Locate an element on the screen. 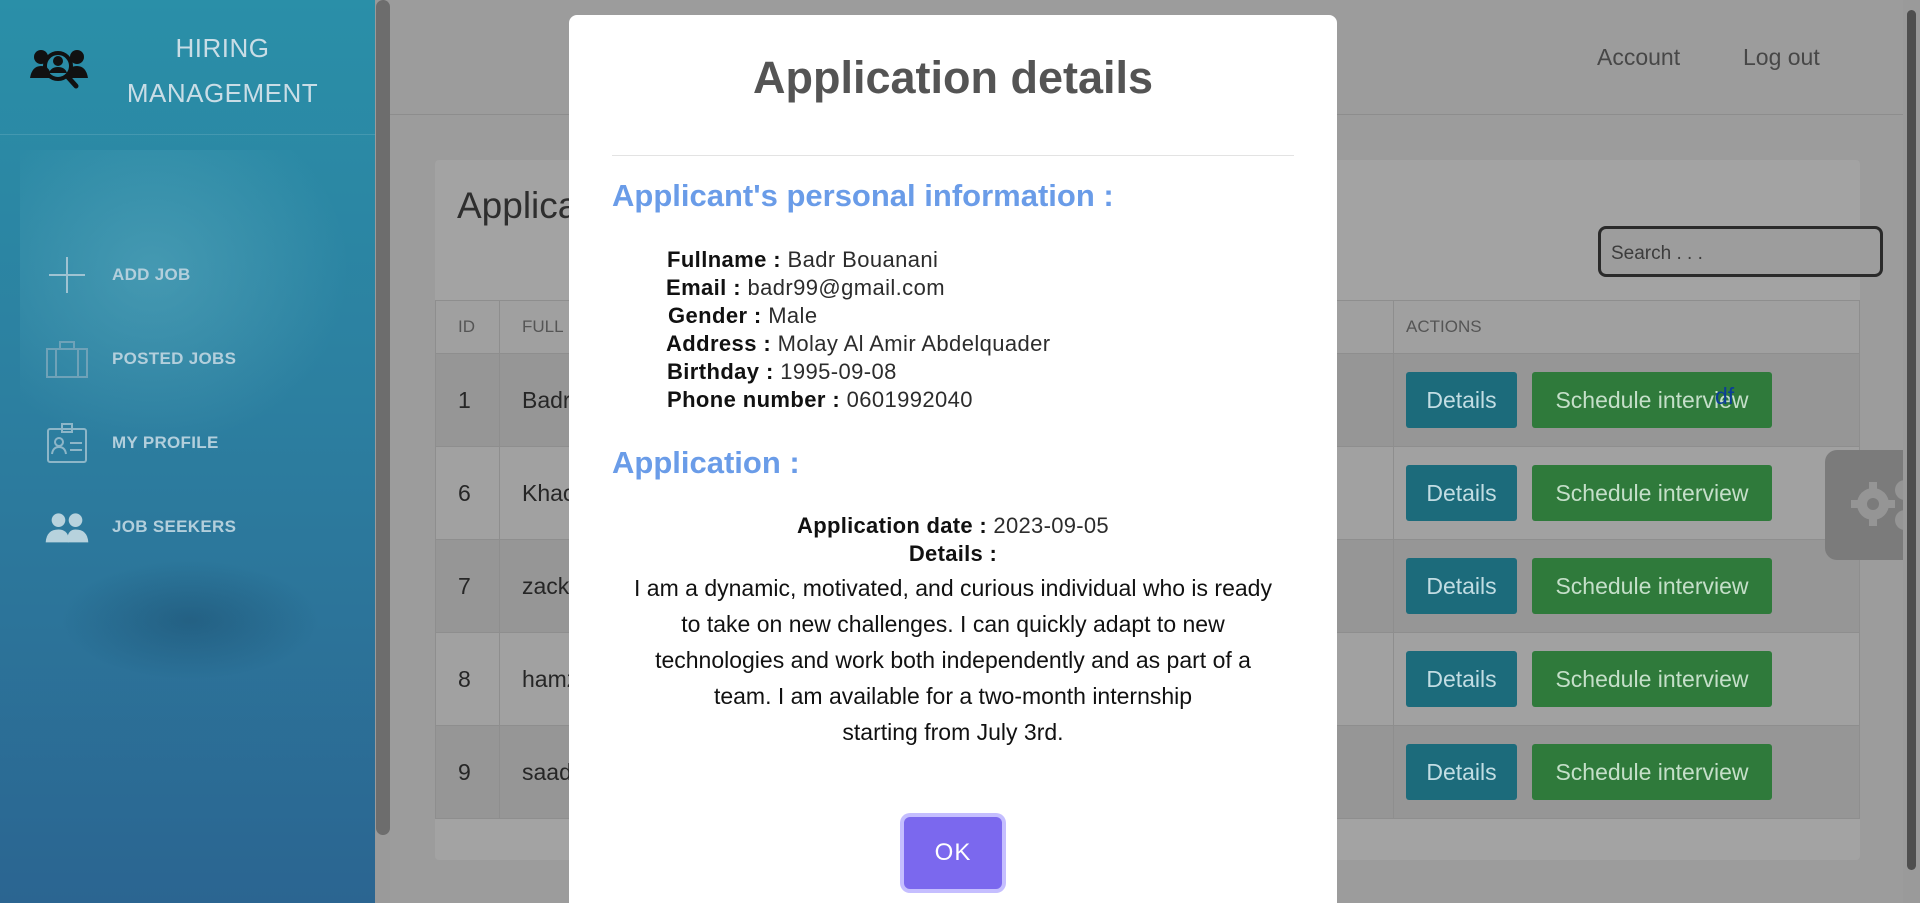 This screenshot has width=1920, height=903. details-line: starting from July 3rd. is located at coordinates (953, 732).